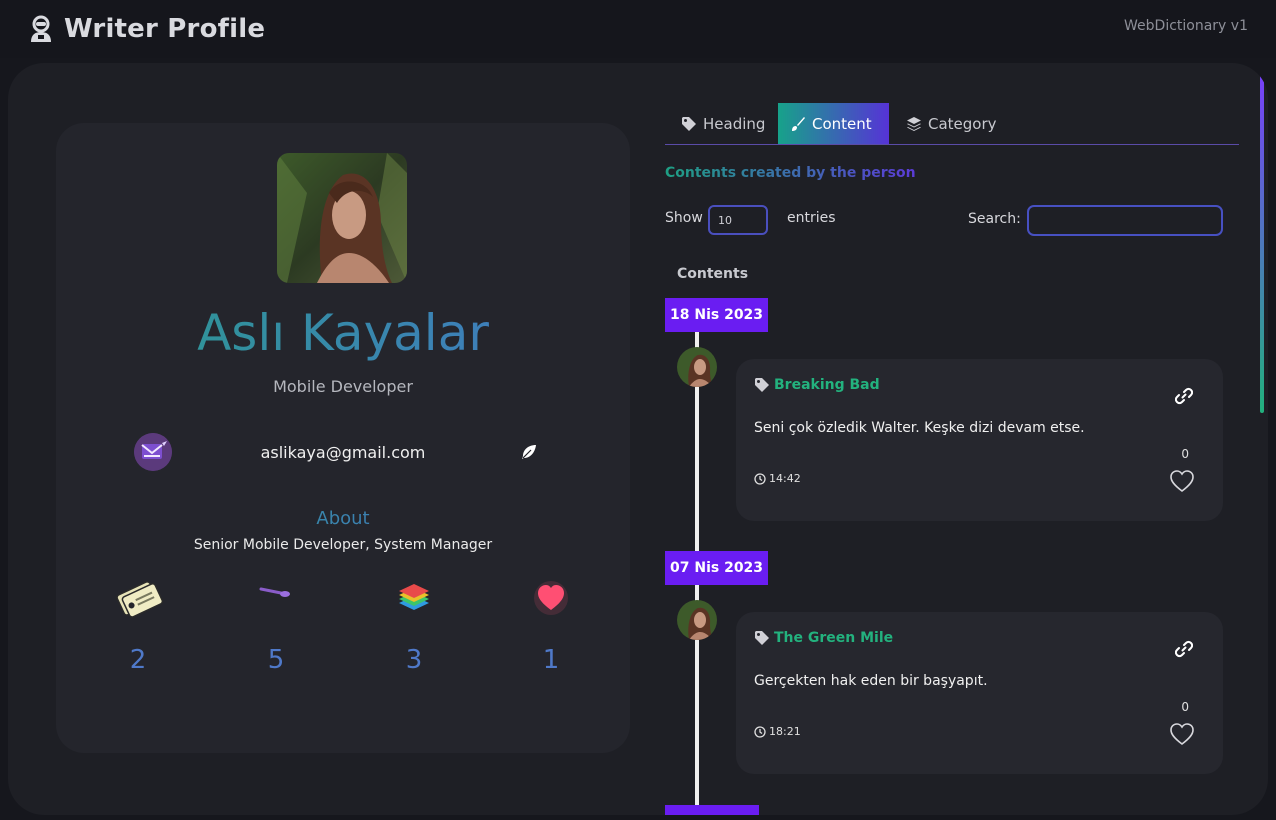 Image resolution: width=1276 pixels, height=820 pixels. Describe the element at coordinates (138, 660) in the screenshot. I see `stat-value: 2` at that location.